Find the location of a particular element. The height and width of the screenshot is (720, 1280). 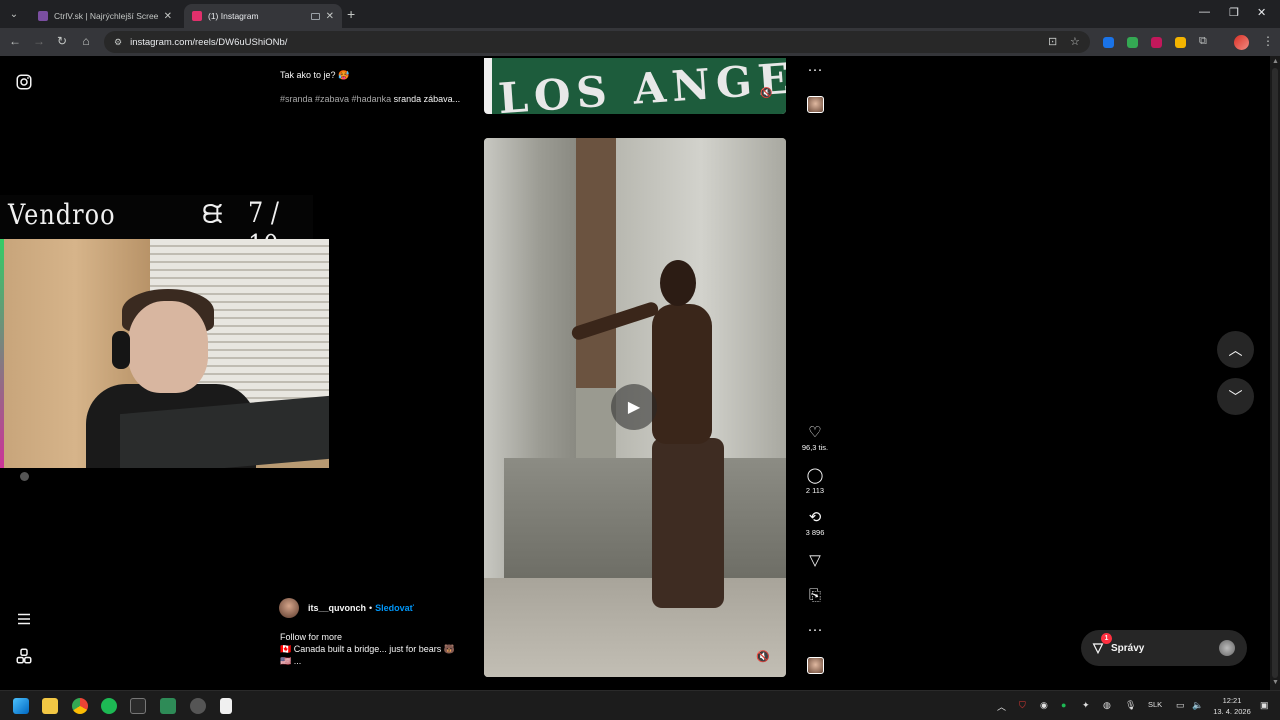

tab-ctrlv: CtrlV.sk | Najrýchlejší ScreenSh ✕ is located at coordinates (105, 16).